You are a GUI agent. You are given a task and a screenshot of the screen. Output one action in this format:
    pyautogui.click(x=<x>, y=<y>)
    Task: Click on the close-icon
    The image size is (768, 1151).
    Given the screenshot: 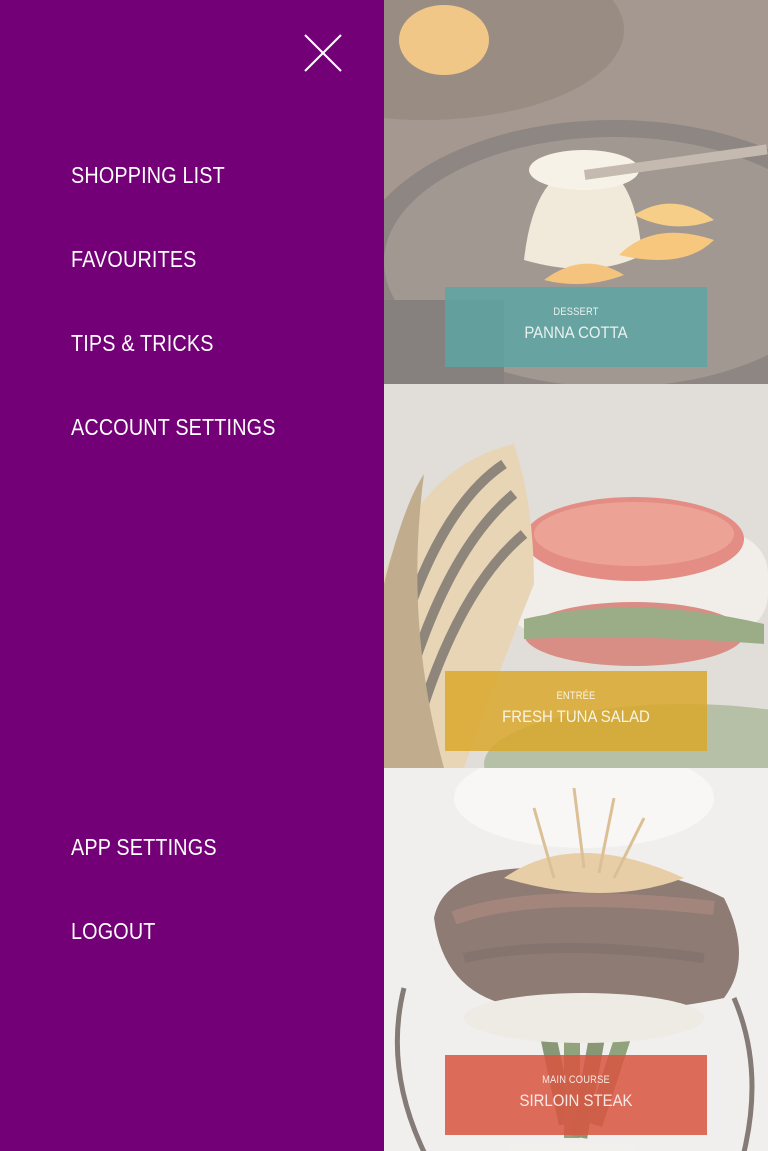 What is the action you would take?
    pyautogui.click(x=323, y=53)
    